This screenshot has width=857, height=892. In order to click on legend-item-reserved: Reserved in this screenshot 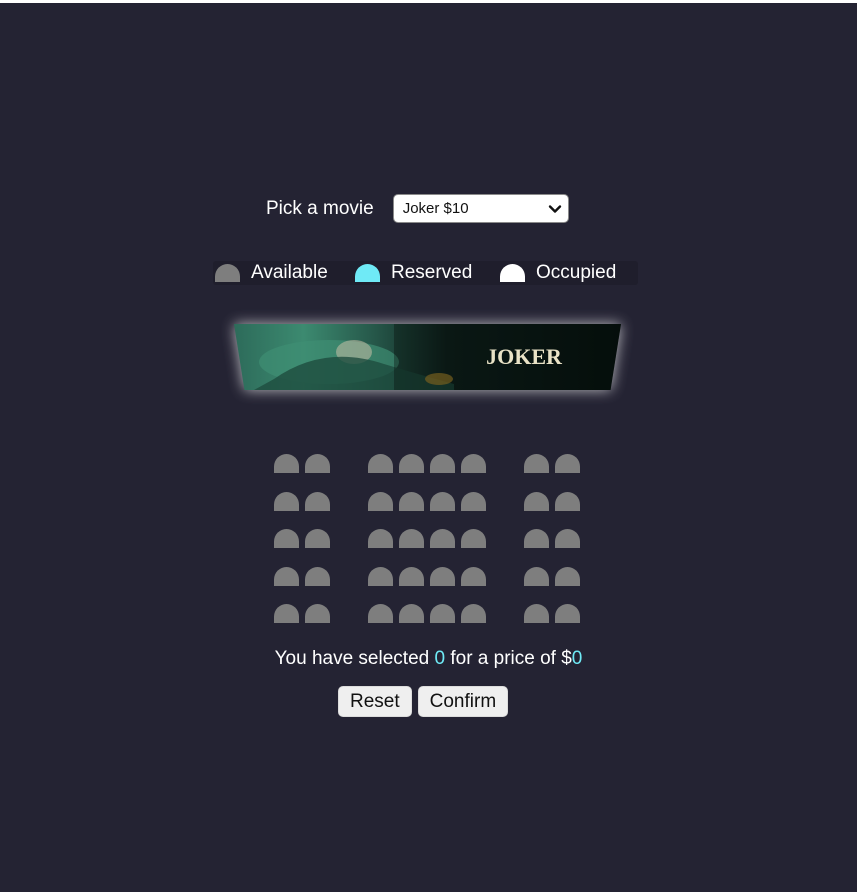, I will do `click(413, 273)`.